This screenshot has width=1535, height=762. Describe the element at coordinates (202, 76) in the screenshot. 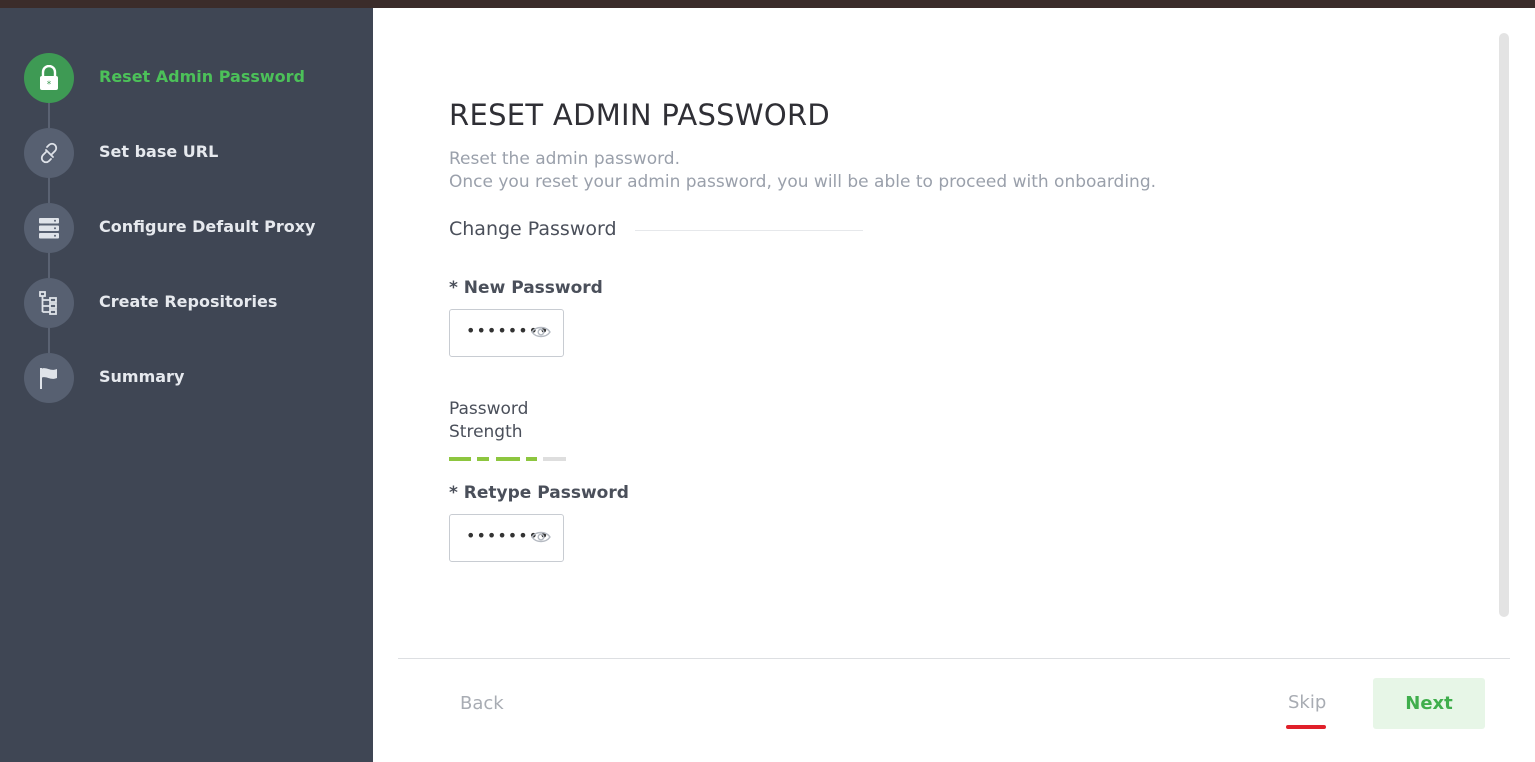

I see `step-label: Reset Admin Password` at that location.